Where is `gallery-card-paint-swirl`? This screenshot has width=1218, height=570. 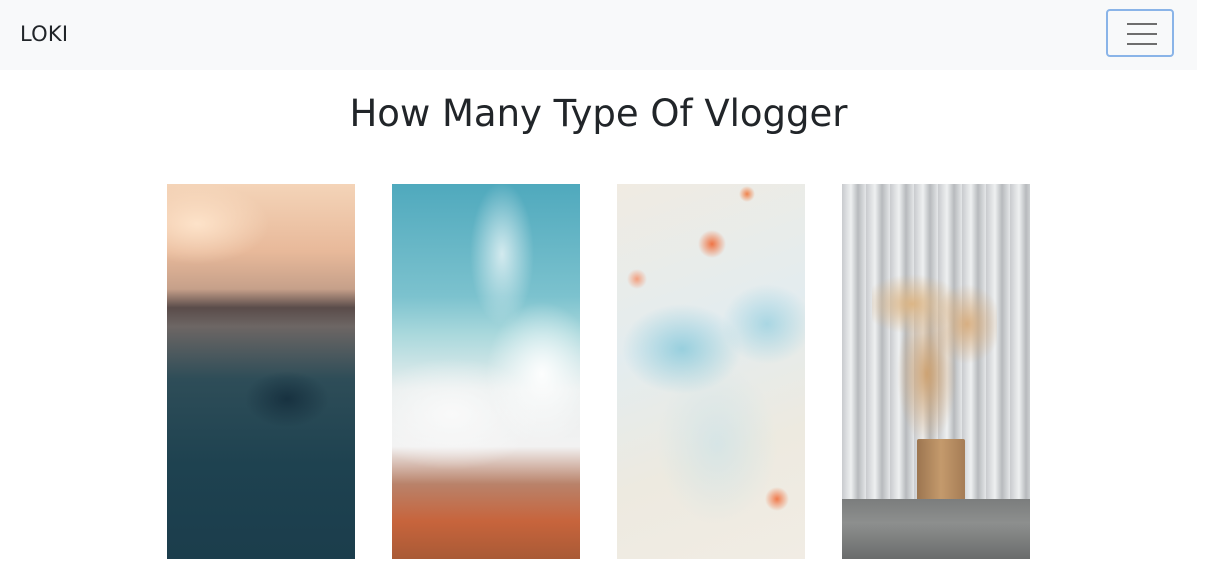
gallery-card-paint-swirl is located at coordinates (711, 371).